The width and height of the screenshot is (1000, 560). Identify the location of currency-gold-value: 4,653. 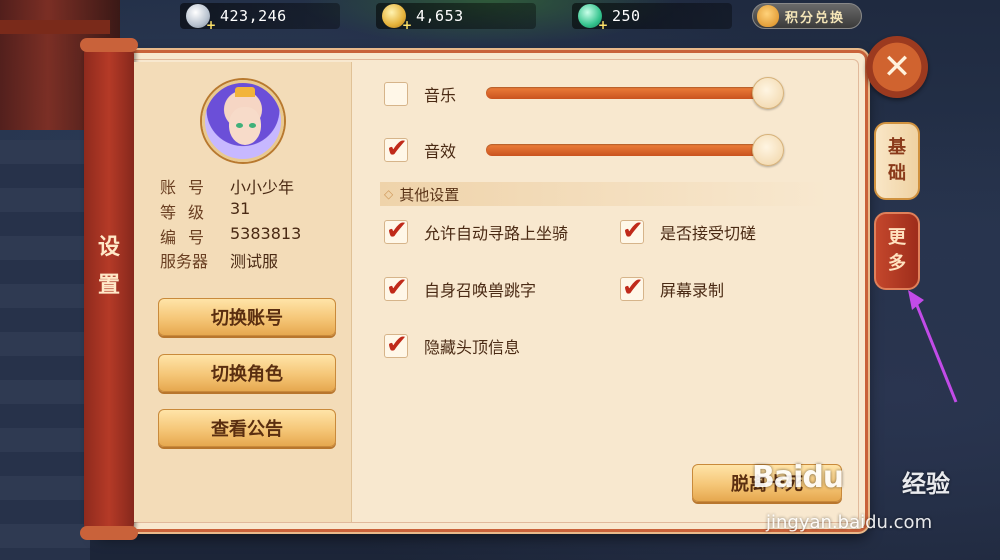
(440, 16).